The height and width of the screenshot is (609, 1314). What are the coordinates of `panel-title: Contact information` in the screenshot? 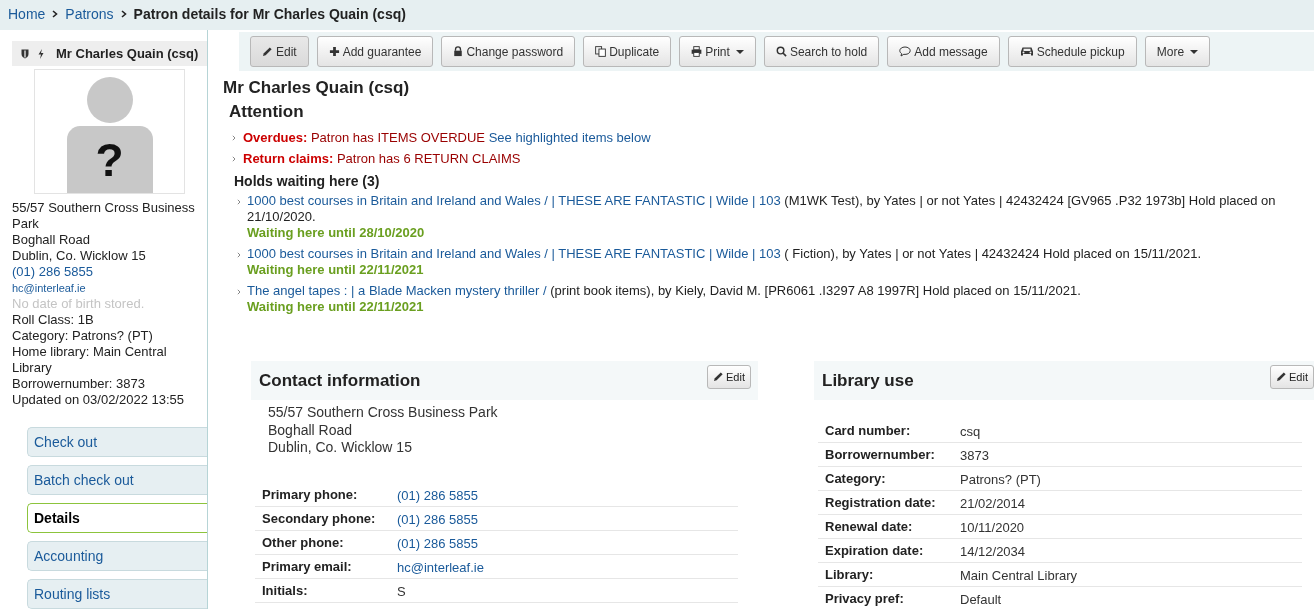 It's located at (340, 380).